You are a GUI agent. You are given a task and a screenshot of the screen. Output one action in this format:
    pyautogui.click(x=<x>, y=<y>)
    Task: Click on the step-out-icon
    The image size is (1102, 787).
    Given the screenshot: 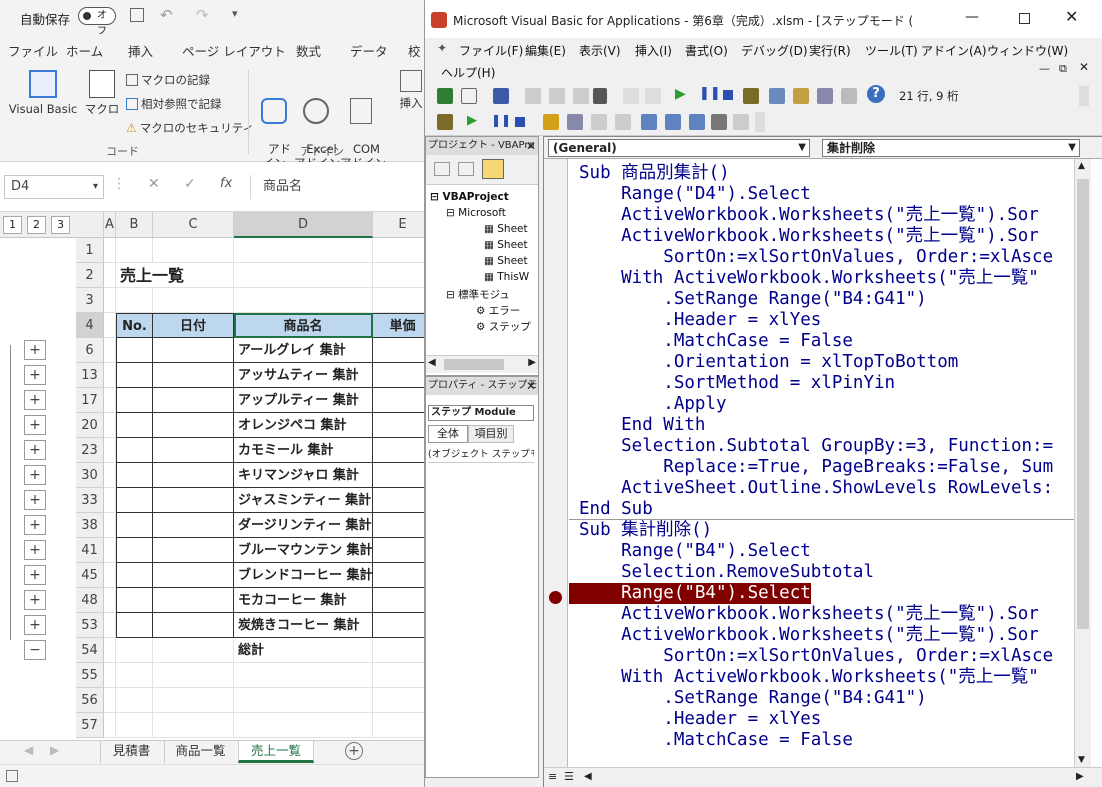 What is the action you would take?
    pyautogui.click(x=623, y=122)
    